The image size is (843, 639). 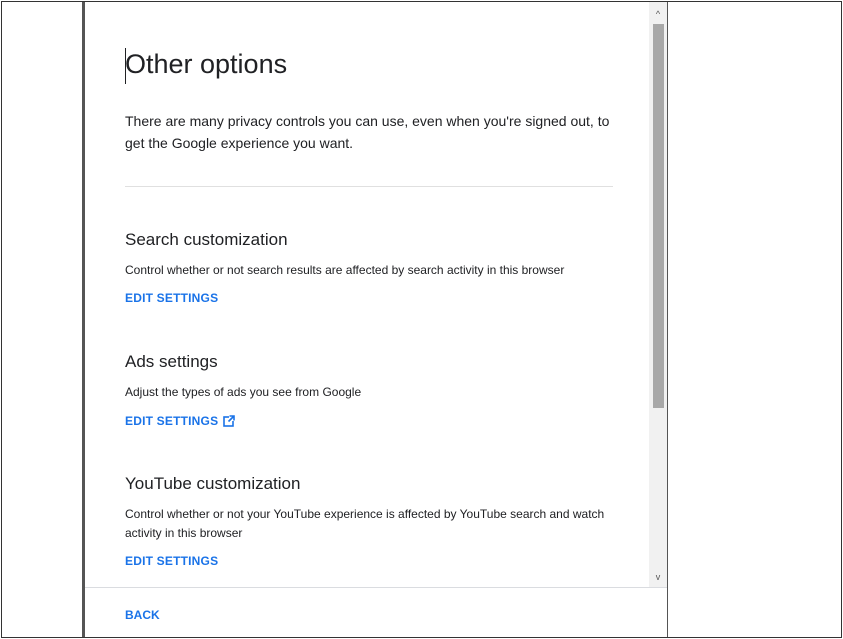 I want to click on search-customization-edit-settings-link: EDIT SETTINGS, so click(x=171, y=298).